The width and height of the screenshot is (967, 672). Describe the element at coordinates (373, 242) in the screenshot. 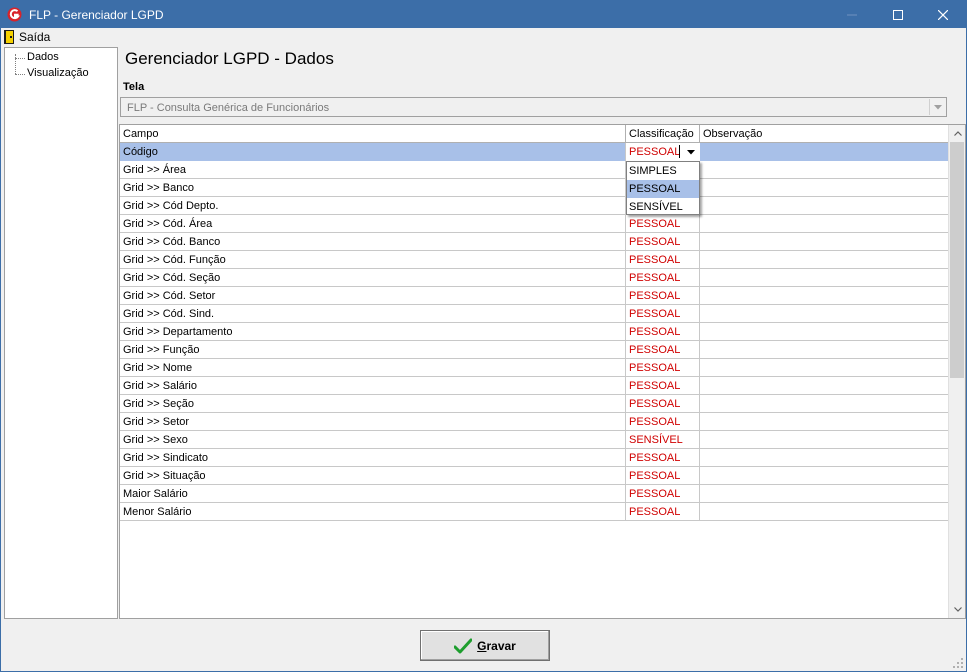

I see `cell-campo: Grid >> Cód. Banco` at that location.